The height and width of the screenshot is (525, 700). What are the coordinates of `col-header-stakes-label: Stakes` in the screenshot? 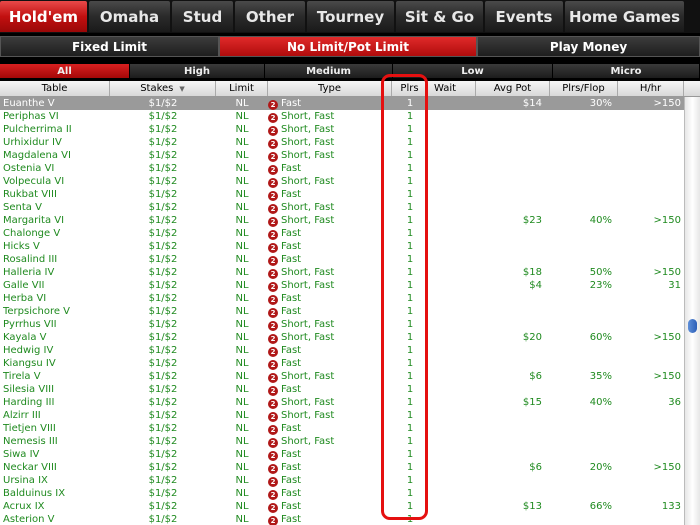 It's located at (157, 88).